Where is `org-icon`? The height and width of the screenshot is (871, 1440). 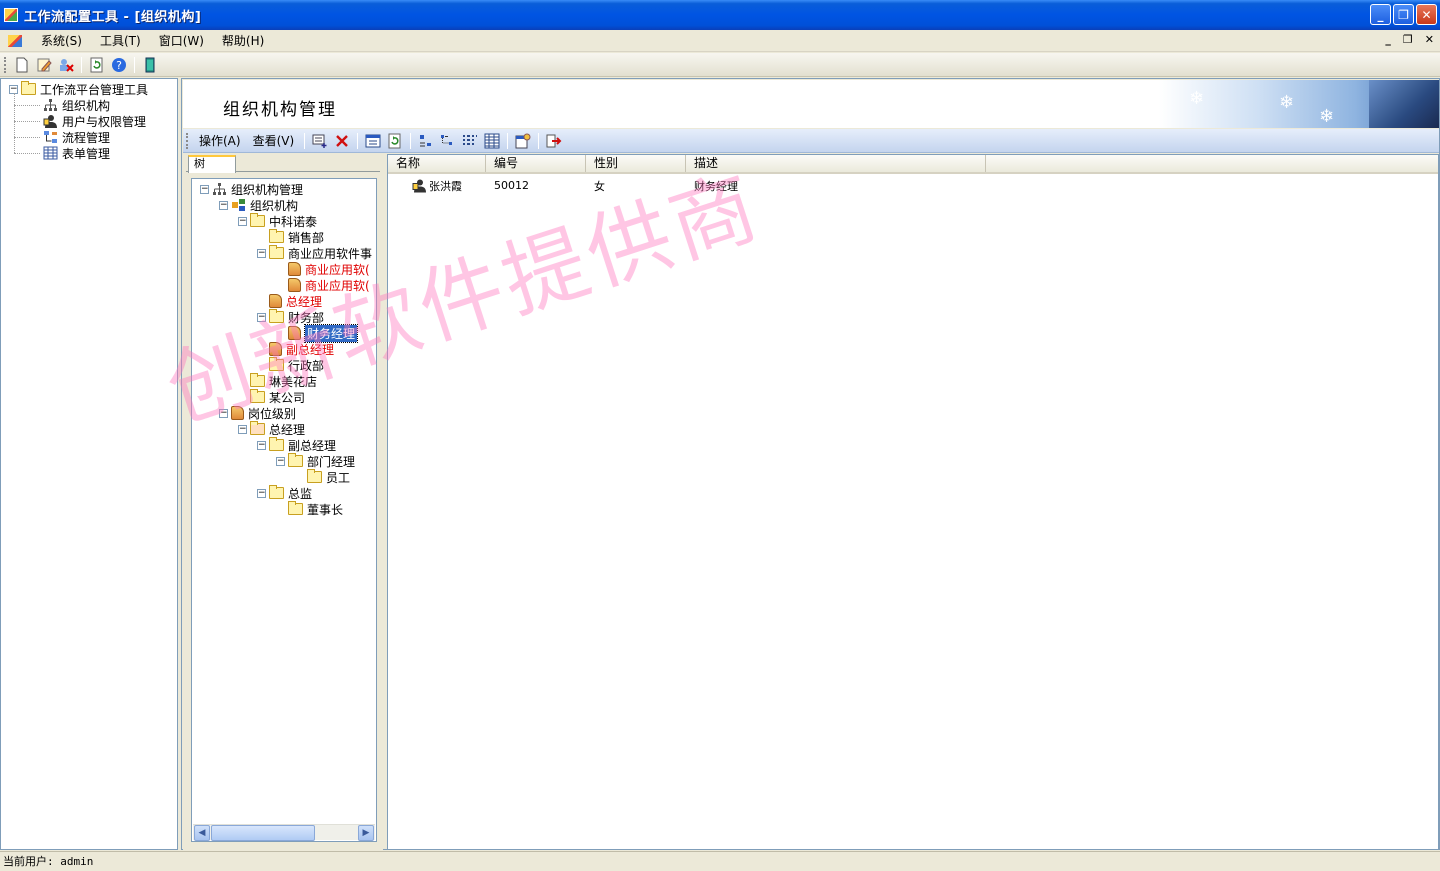
org-icon is located at coordinates (238, 205).